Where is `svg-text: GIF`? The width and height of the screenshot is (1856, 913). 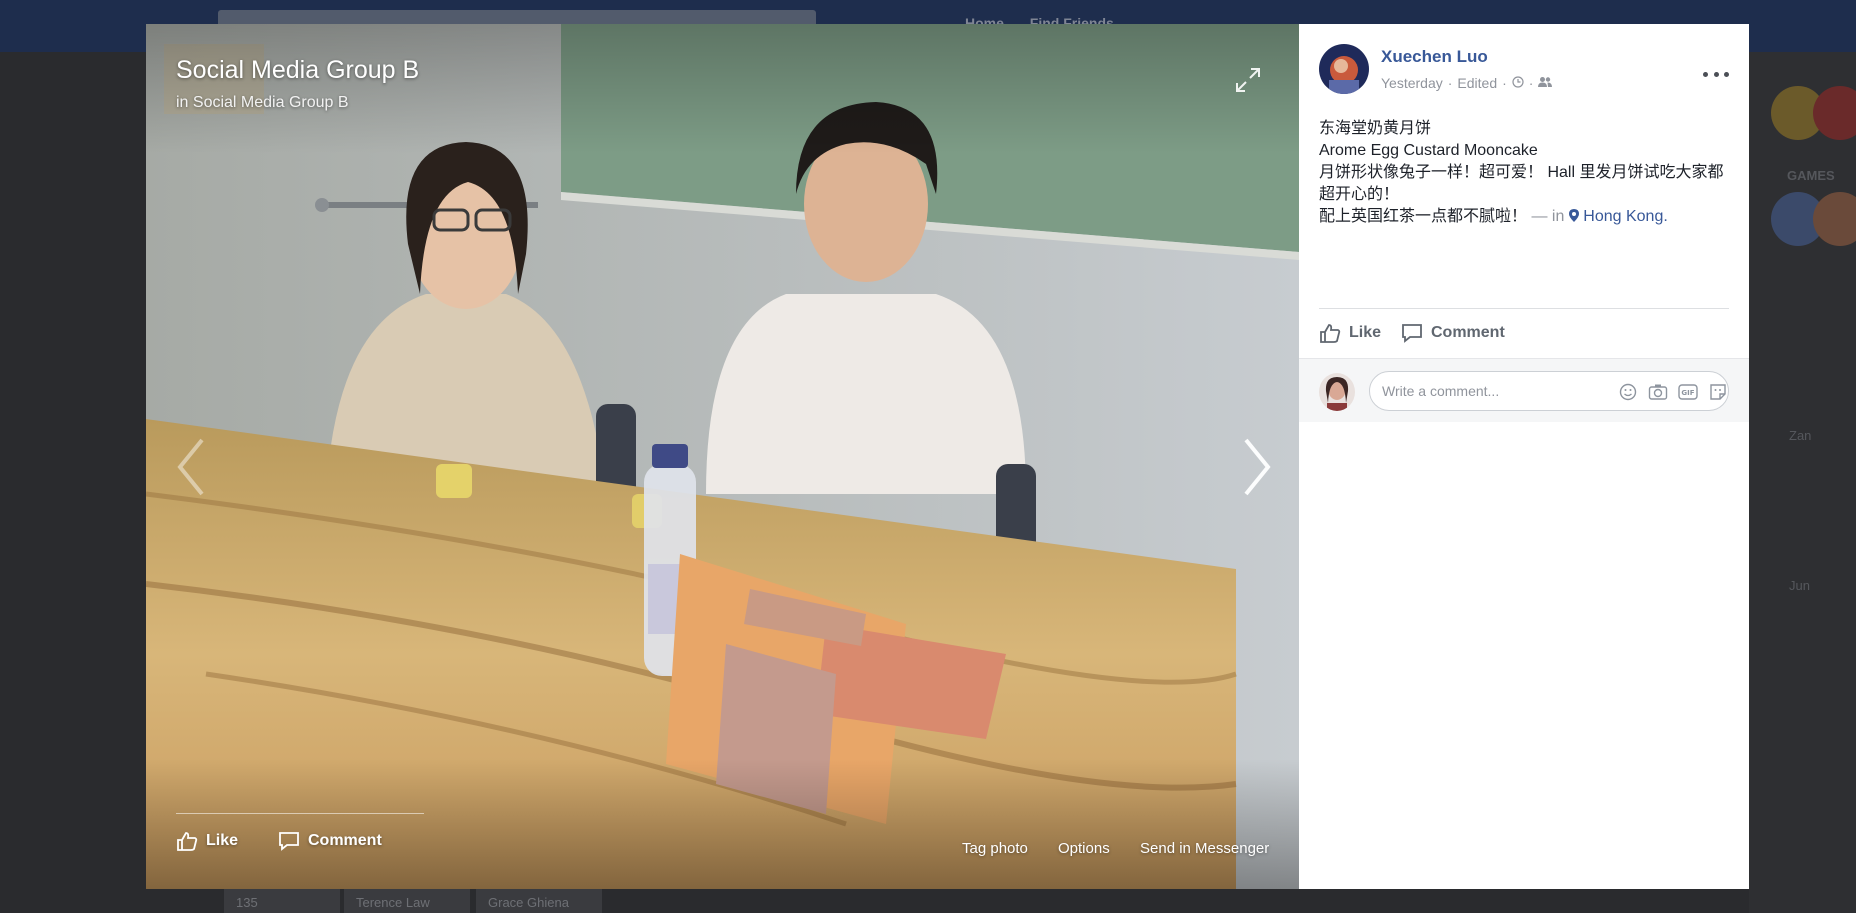 svg-text: GIF is located at coordinates (1687, 393).